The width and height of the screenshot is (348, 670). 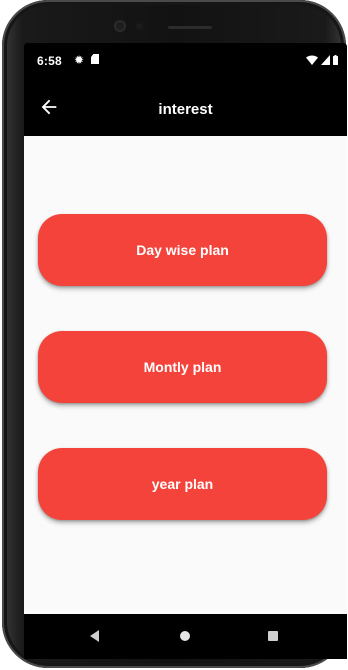 I want to click on status-time: 6:58, so click(x=49, y=61).